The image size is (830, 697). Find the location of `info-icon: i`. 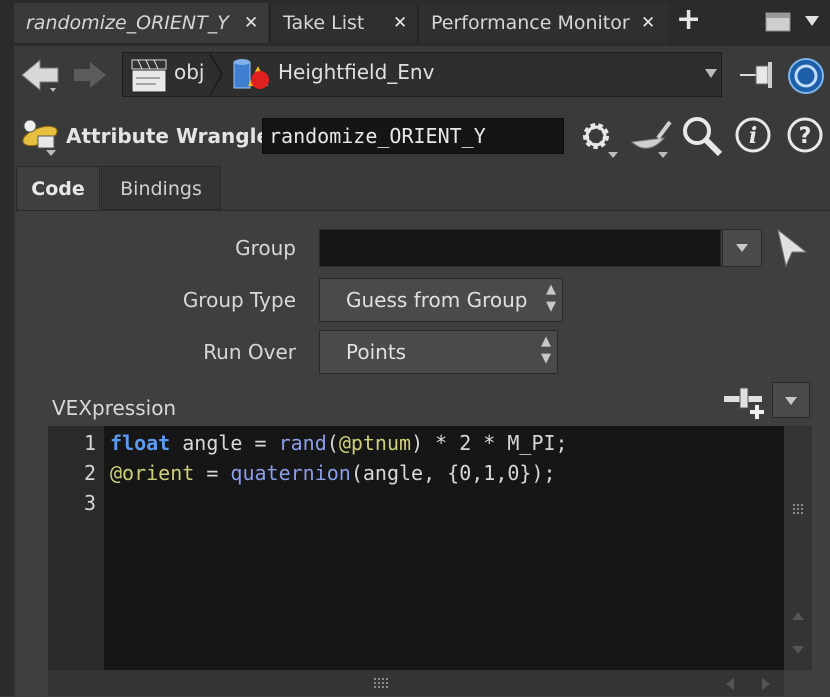

info-icon: i is located at coordinates (754, 136).